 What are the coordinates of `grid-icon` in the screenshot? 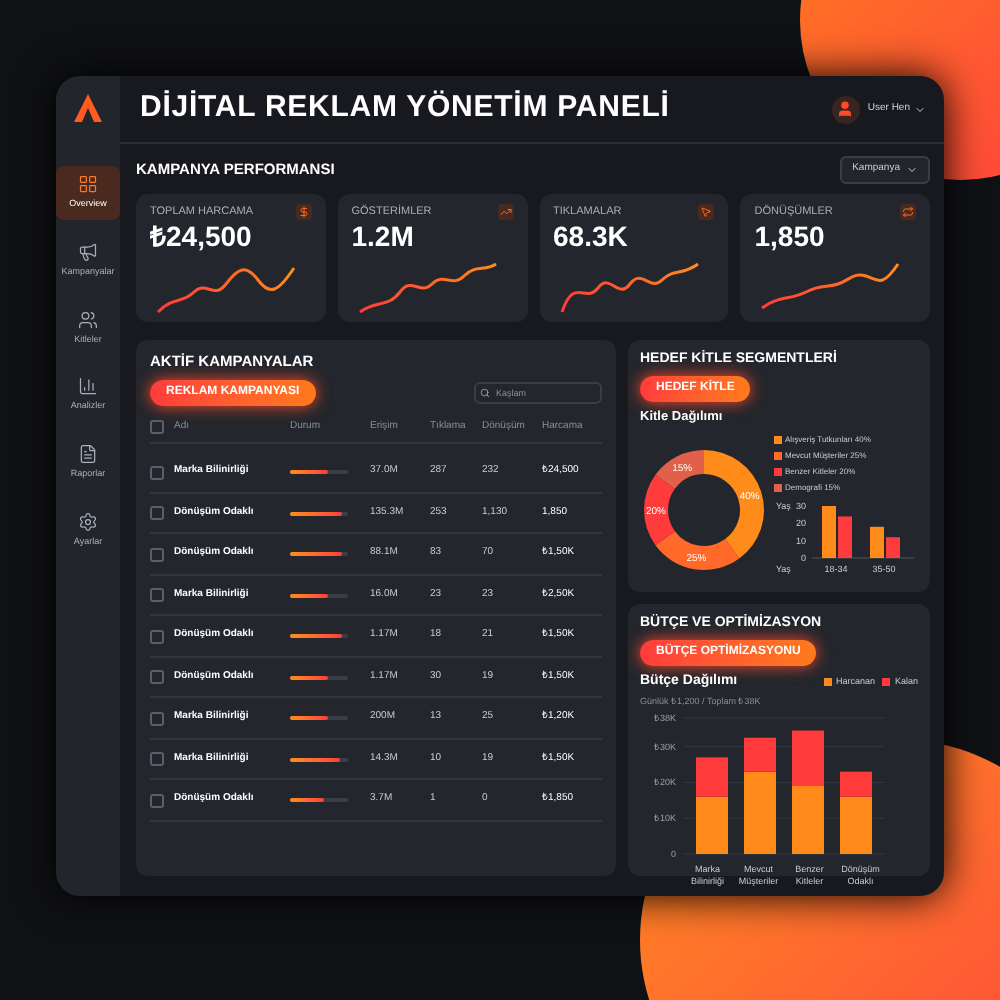 It's located at (88, 184).